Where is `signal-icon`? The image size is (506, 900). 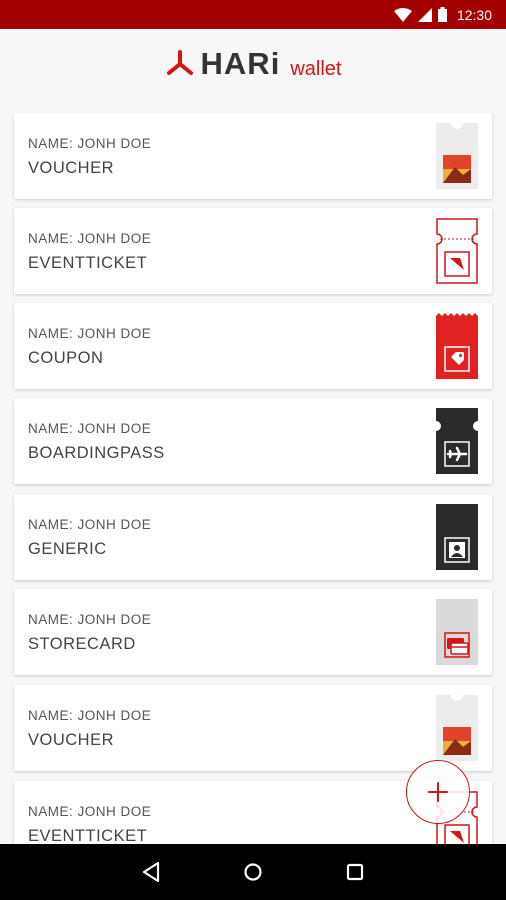 signal-icon is located at coordinates (424, 14).